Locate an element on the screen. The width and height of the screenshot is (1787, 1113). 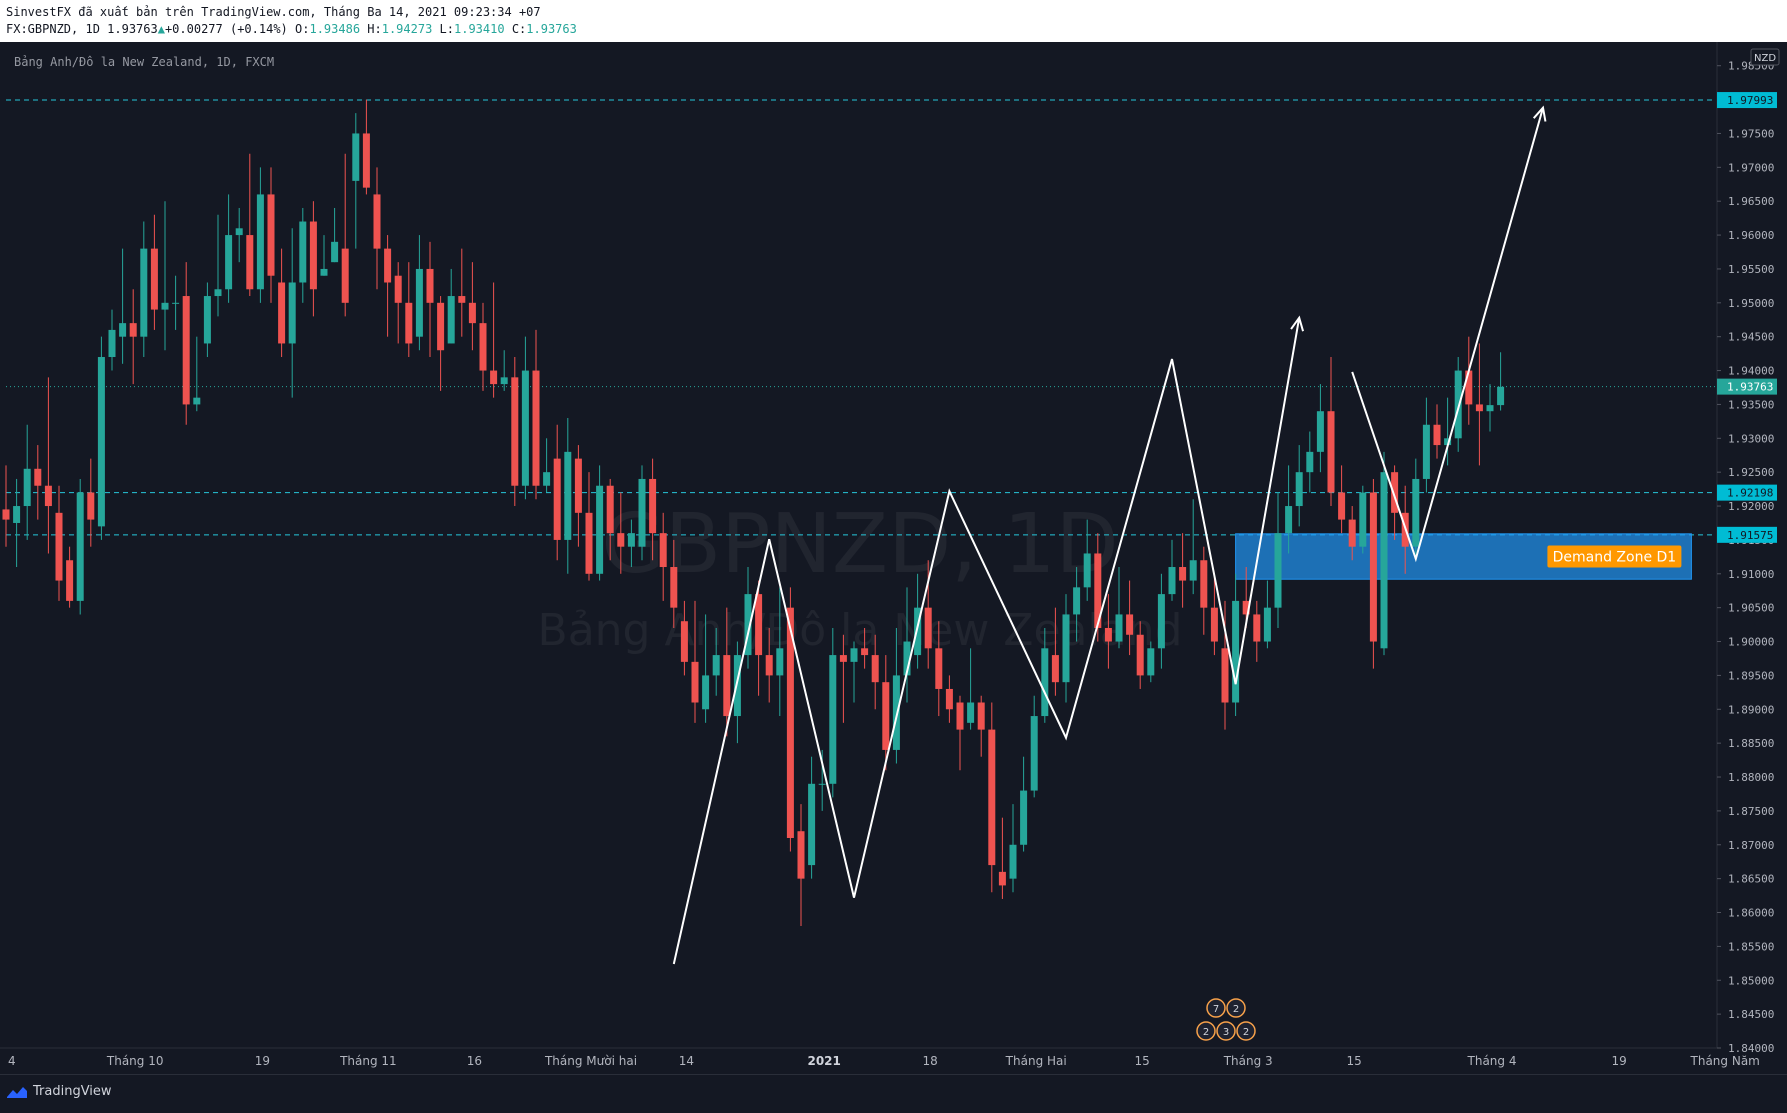
price-tick-label: 1.85500 is located at coordinates (1751, 946).